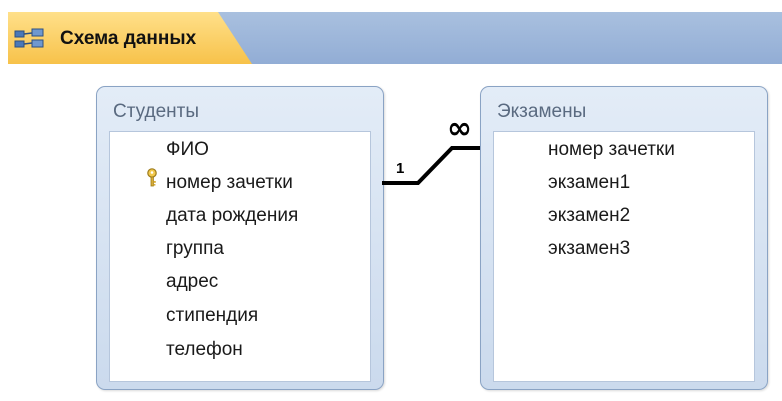 The image size is (782, 401). Describe the element at coordinates (459, 128) in the screenshot. I see `relationship-many-label: ∞` at that location.